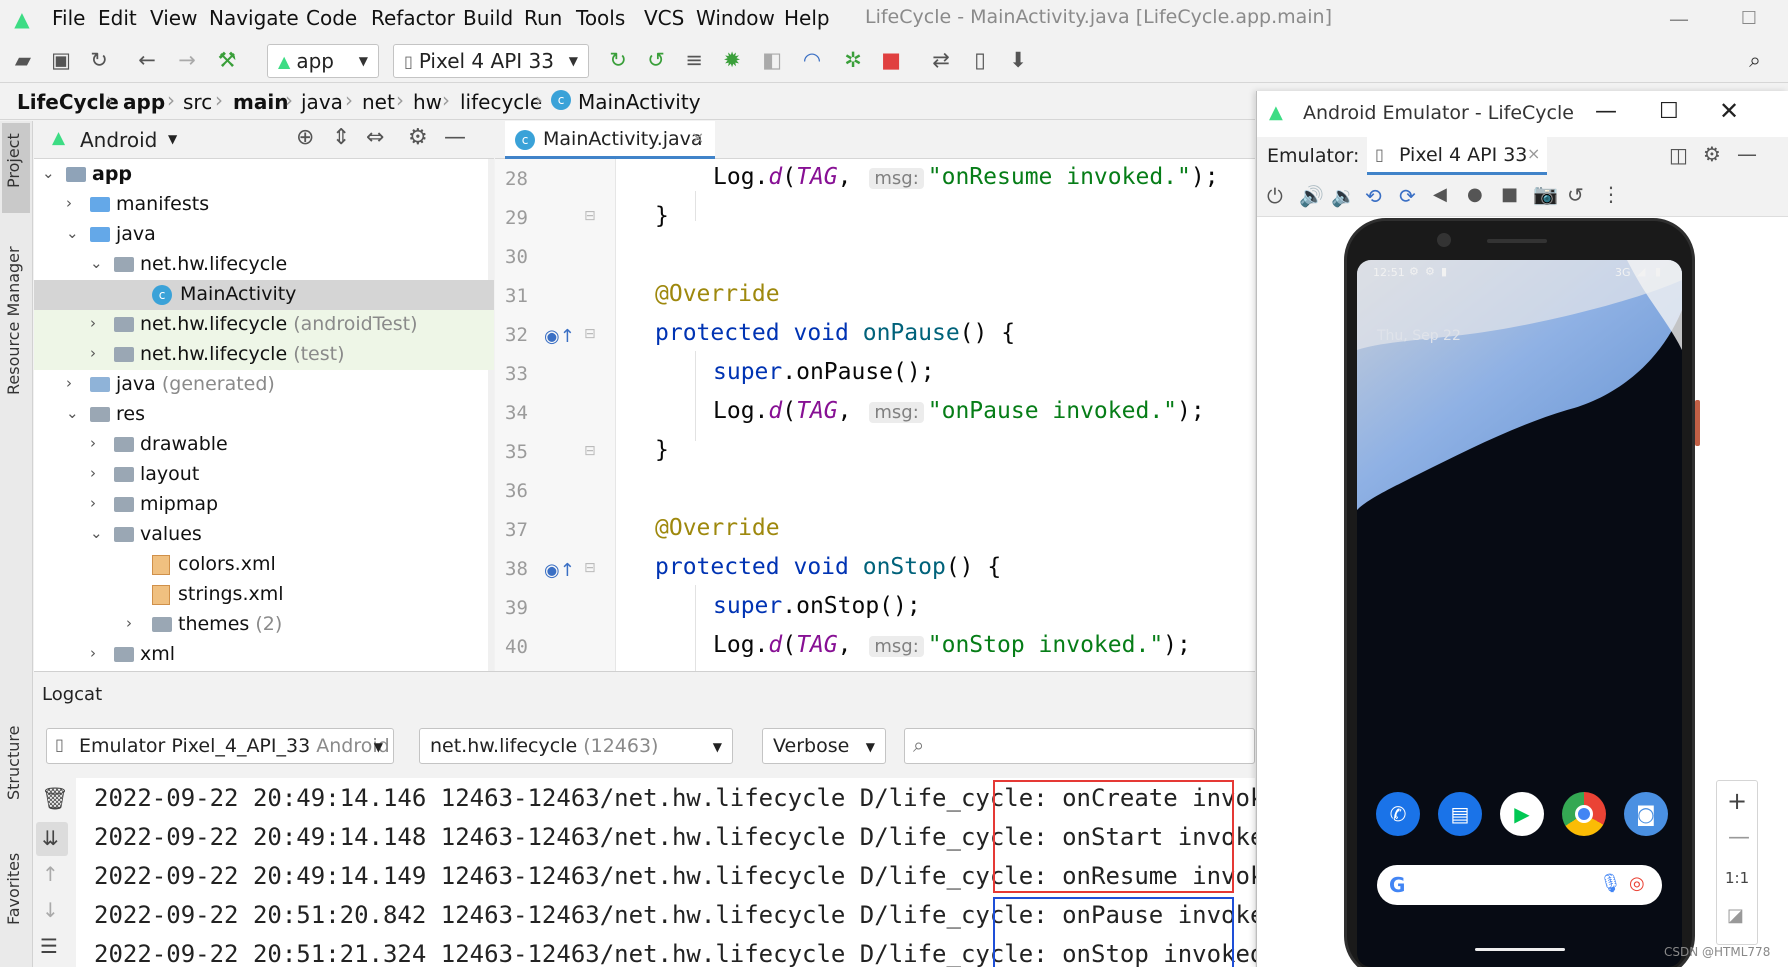 The width and height of the screenshot is (1788, 967). What do you see at coordinates (52, 839) in the screenshot?
I see `scroll-to-end-toggle: ⇊` at bounding box center [52, 839].